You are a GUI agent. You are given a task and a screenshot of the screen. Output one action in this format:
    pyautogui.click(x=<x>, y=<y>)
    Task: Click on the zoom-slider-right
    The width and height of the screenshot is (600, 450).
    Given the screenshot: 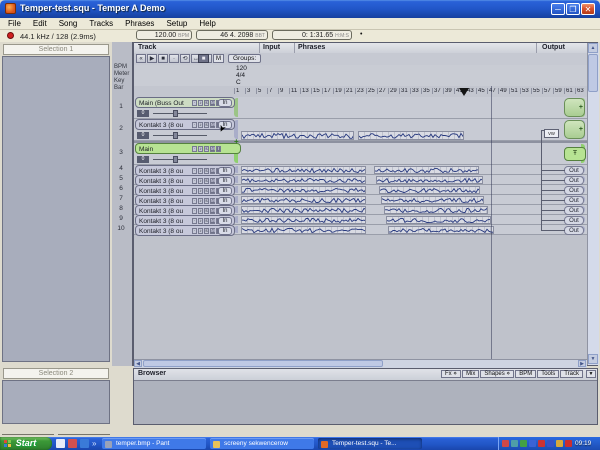 What is the action you would take?
    pyautogui.click(x=84, y=432)
    